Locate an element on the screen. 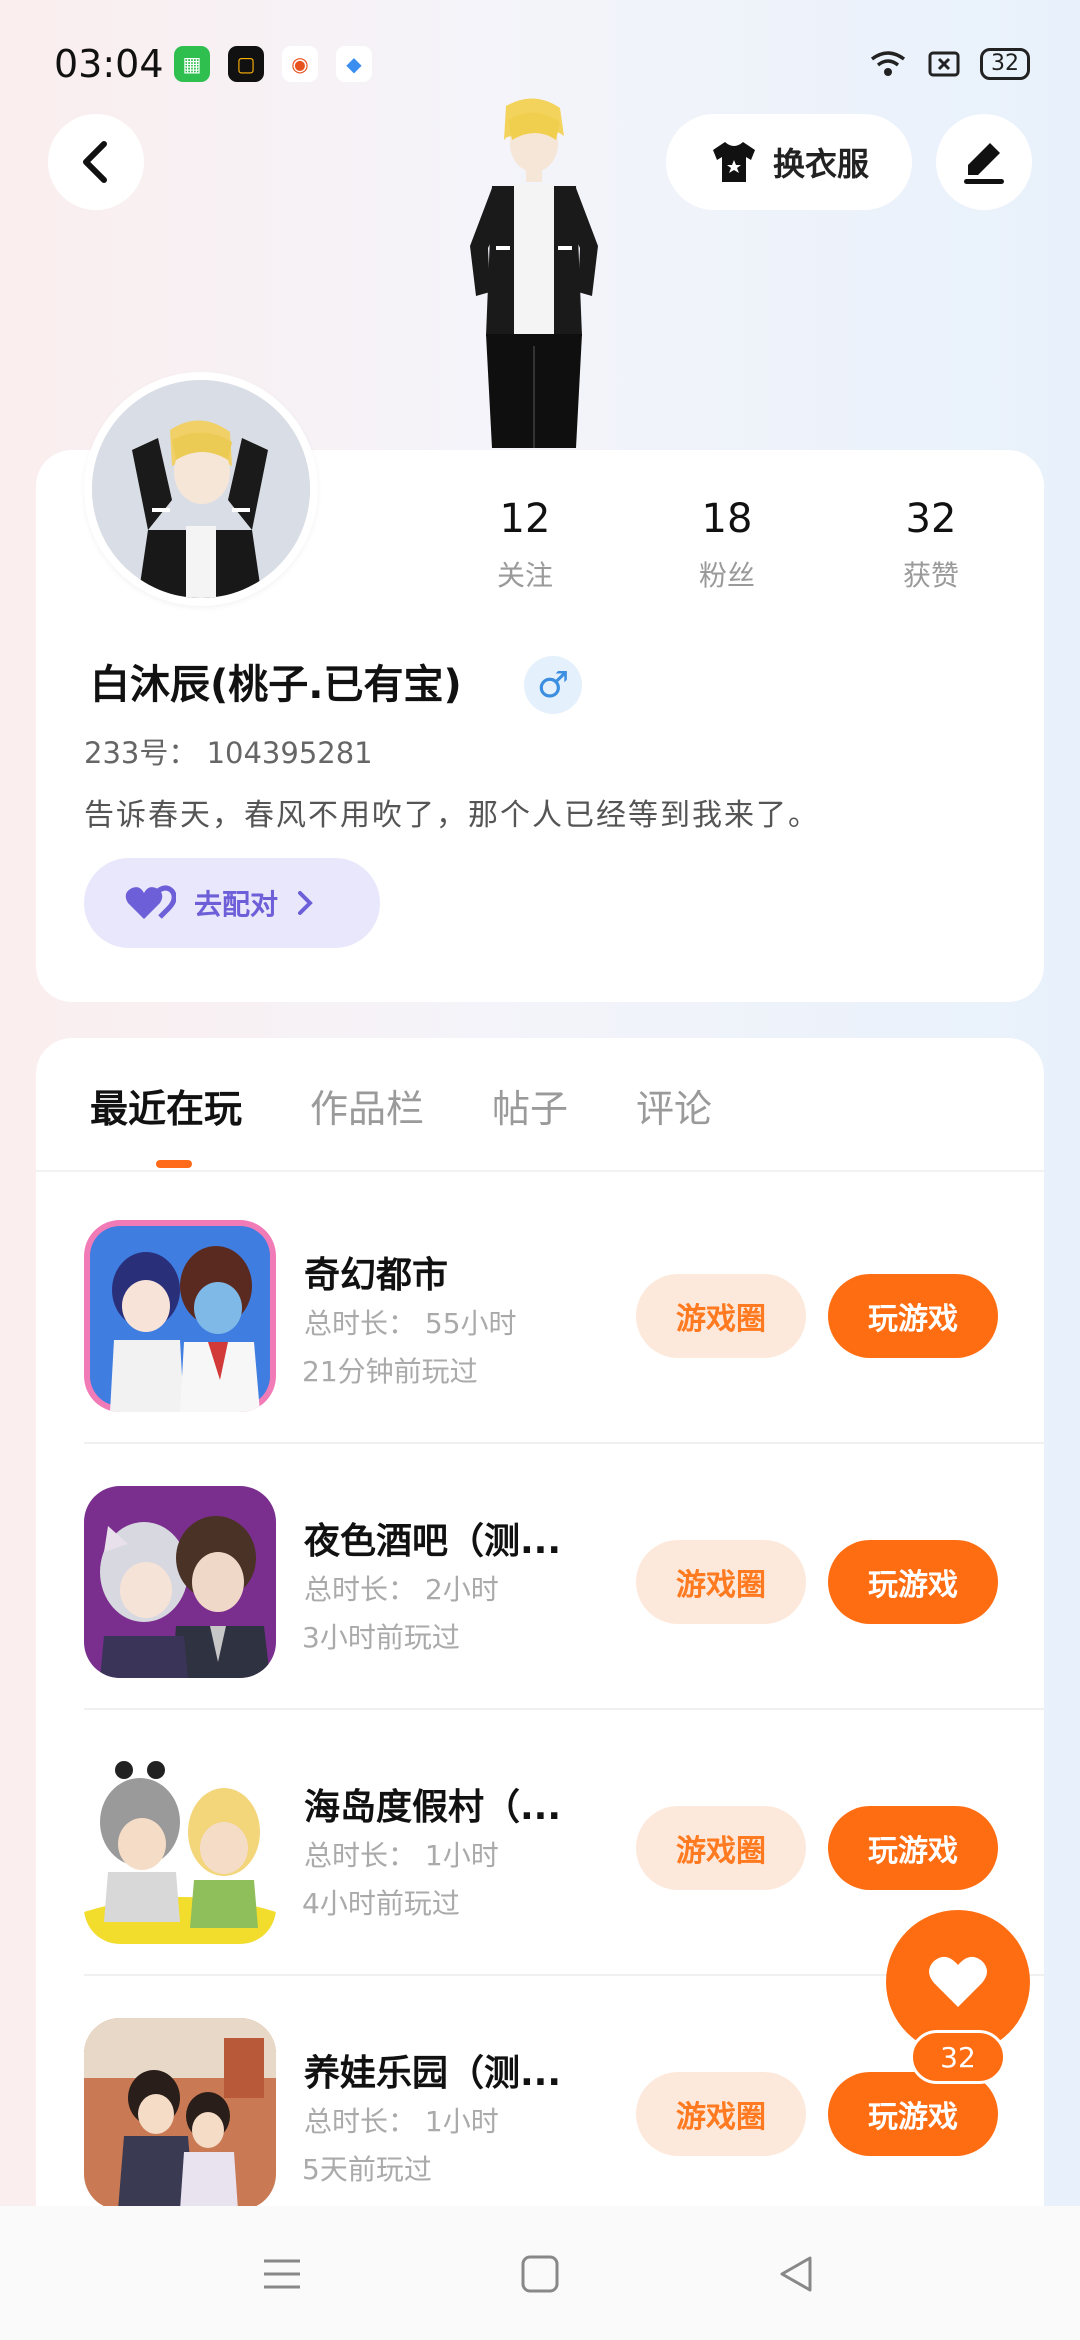 This screenshot has height=2340, width=1080. battery-icon: 32 is located at coordinates (1005, 64).